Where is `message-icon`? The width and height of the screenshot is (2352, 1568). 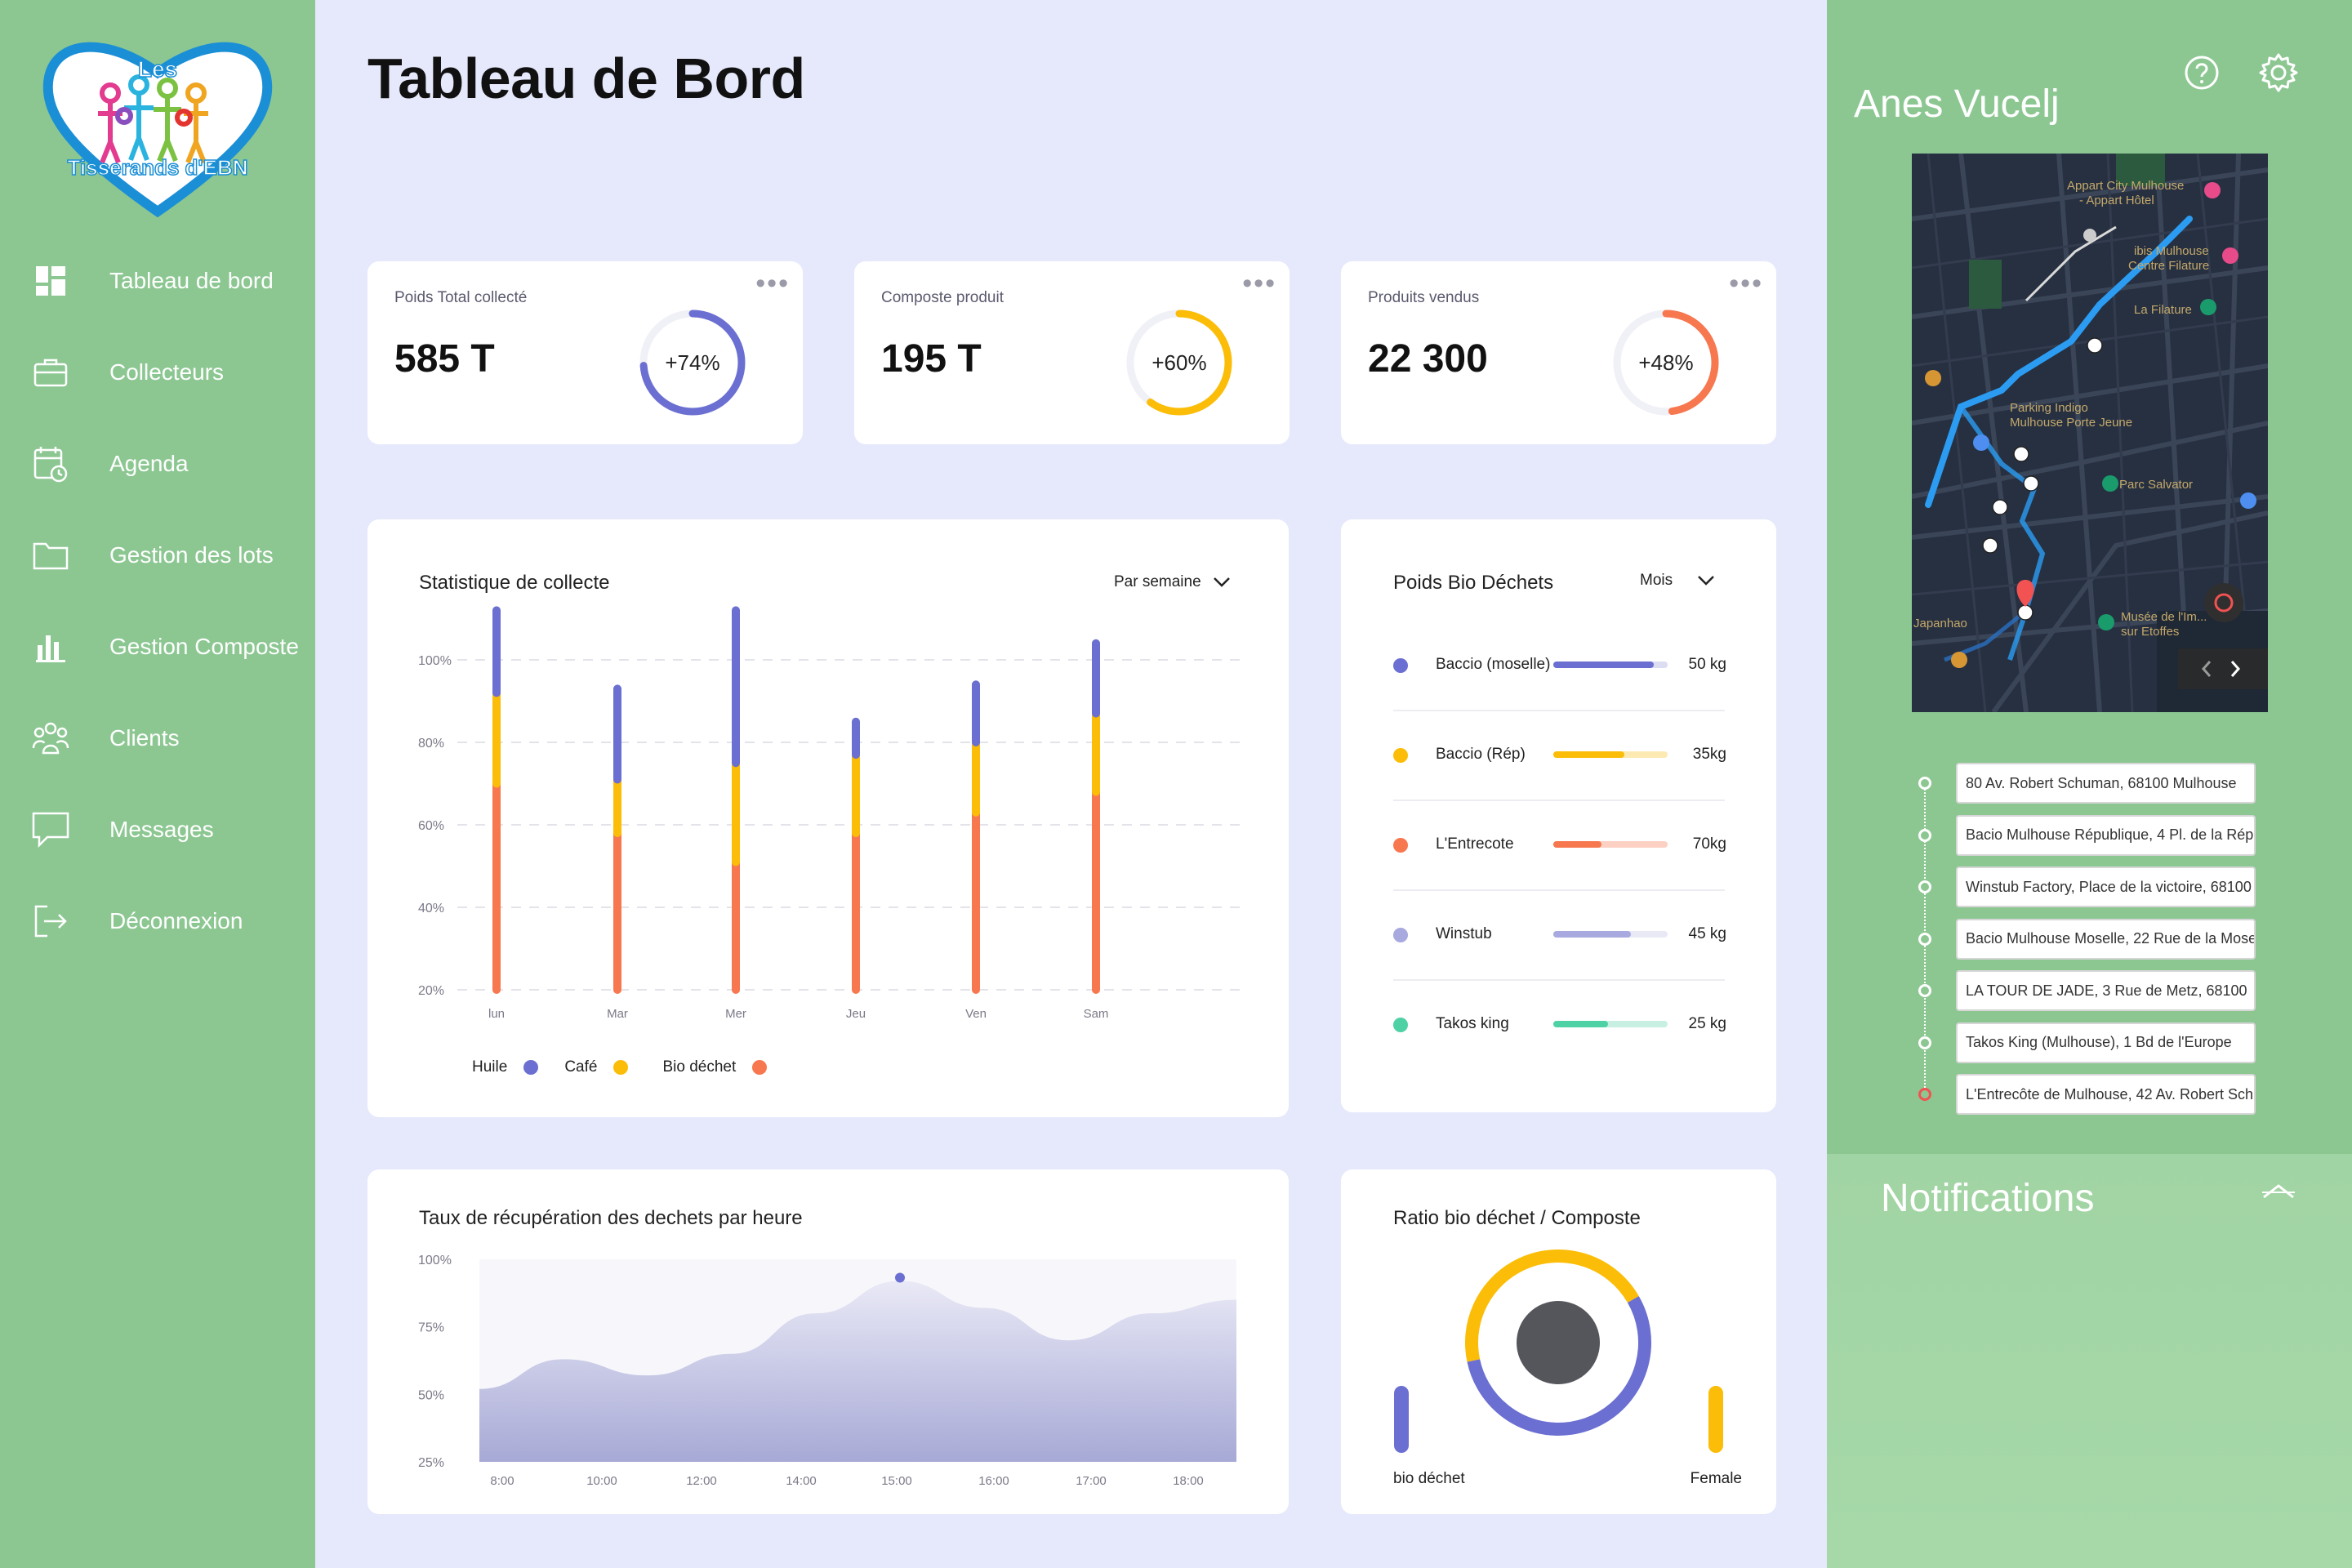
message-icon is located at coordinates (50, 829).